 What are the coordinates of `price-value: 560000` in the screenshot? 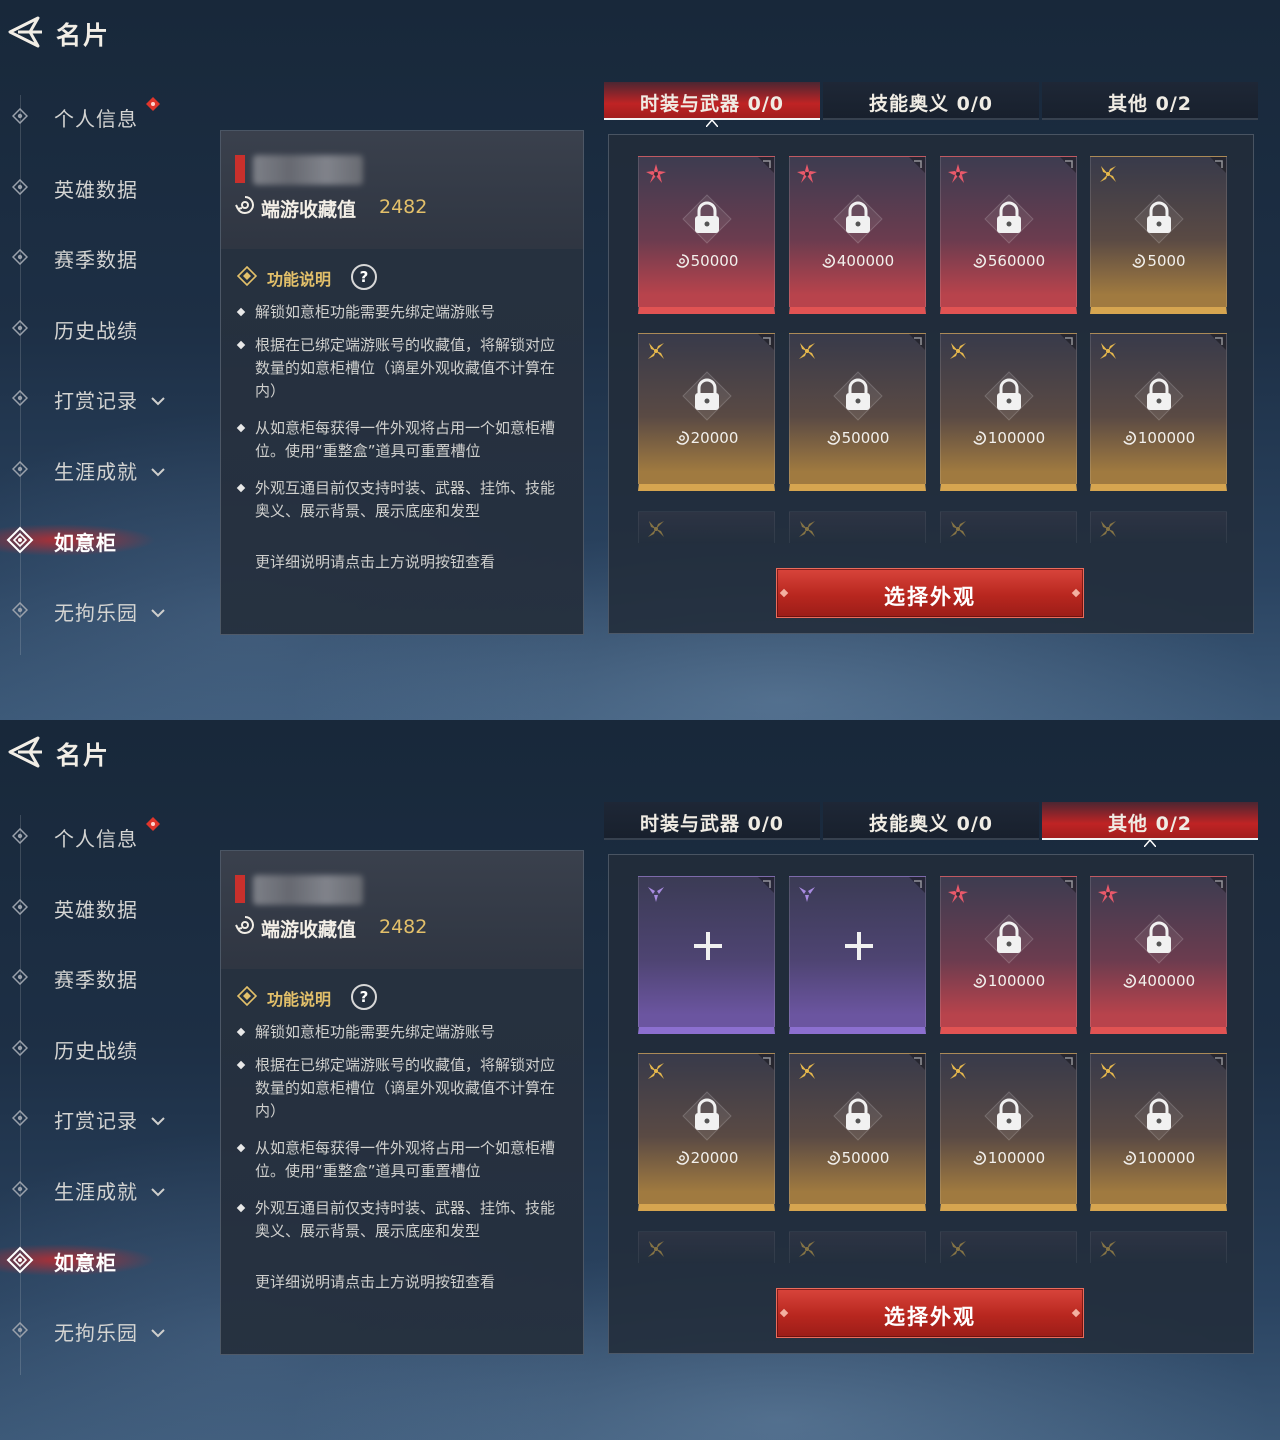 It's located at (1016, 261).